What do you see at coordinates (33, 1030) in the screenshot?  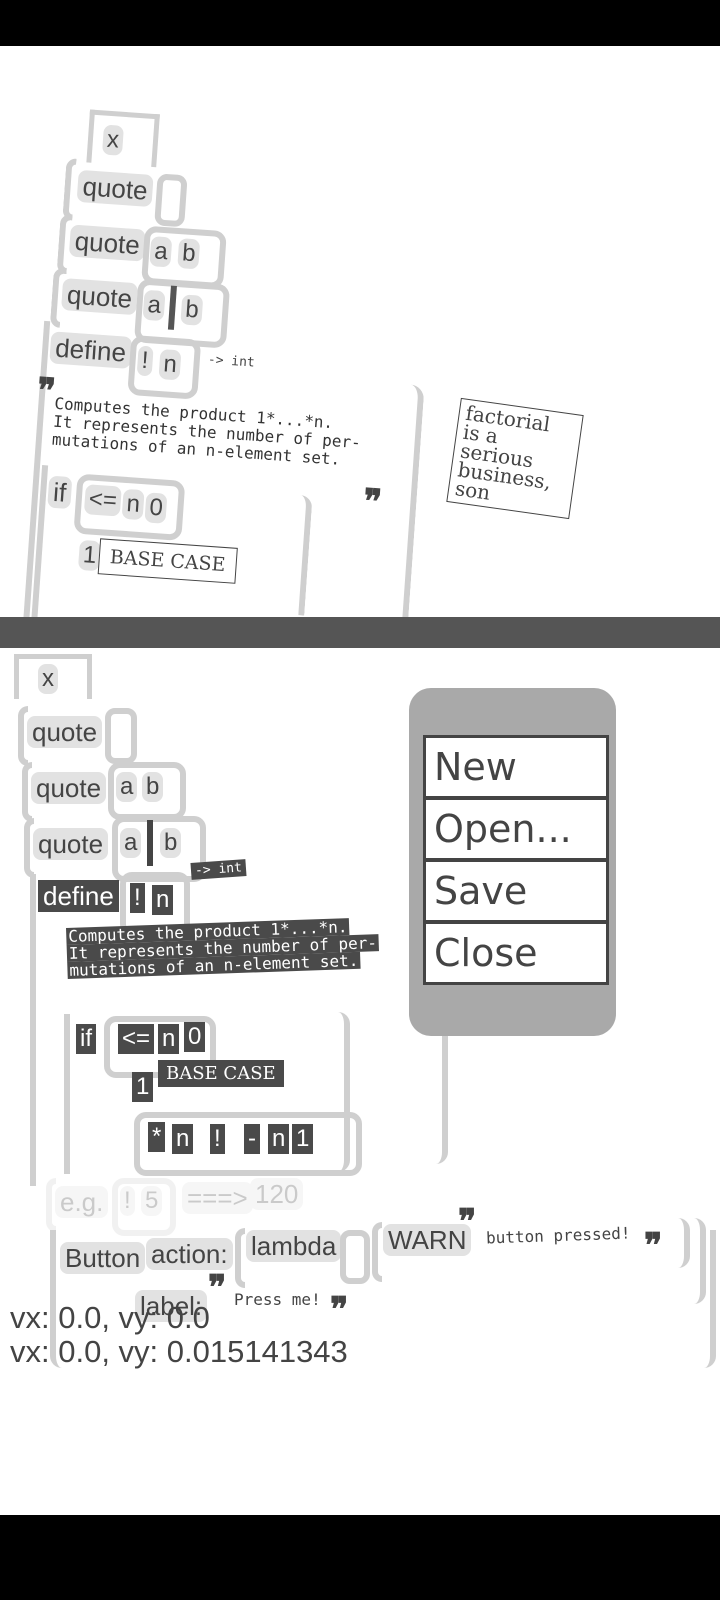 I see `define-bracket` at bounding box center [33, 1030].